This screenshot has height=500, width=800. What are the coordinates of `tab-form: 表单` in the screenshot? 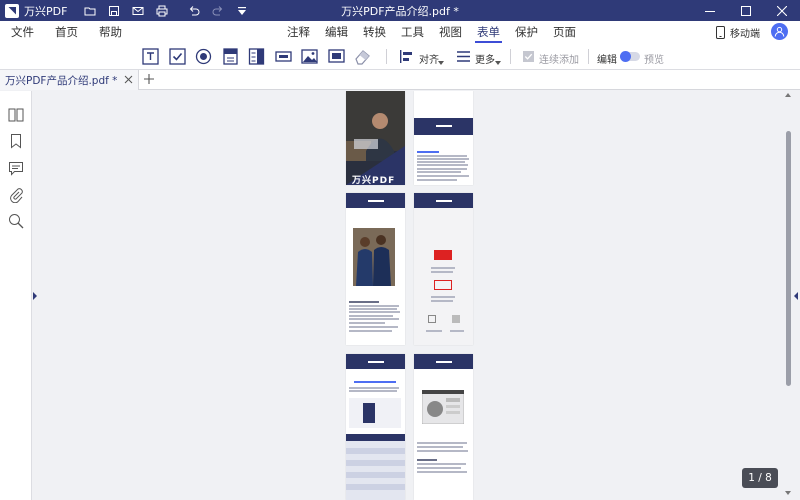 It's located at (488, 33).